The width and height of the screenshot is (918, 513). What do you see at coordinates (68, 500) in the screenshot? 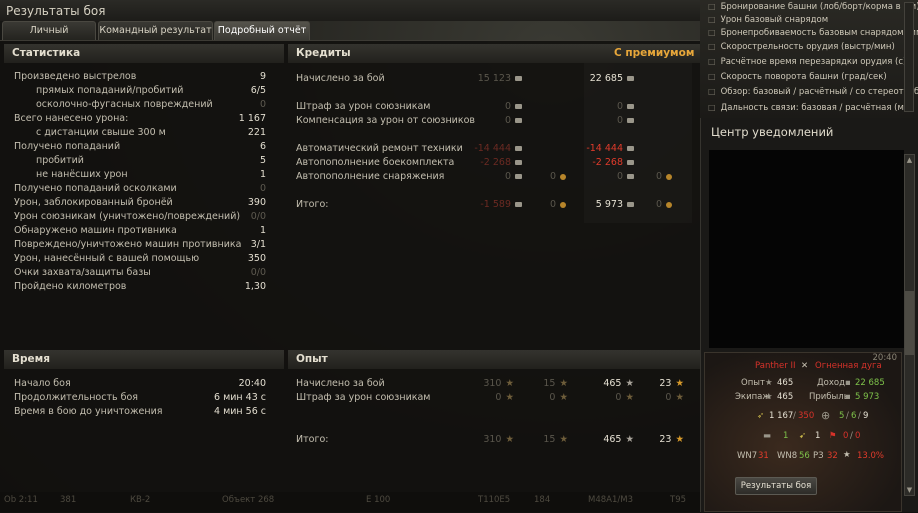
I see `vehicle-label: 381` at bounding box center [68, 500].